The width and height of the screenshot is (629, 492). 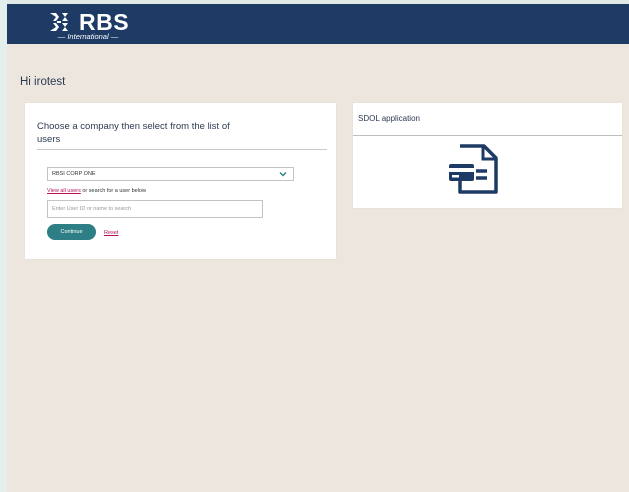 What do you see at coordinates (88, 36) in the screenshot?
I see `brand-subtitle: — International —` at bounding box center [88, 36].